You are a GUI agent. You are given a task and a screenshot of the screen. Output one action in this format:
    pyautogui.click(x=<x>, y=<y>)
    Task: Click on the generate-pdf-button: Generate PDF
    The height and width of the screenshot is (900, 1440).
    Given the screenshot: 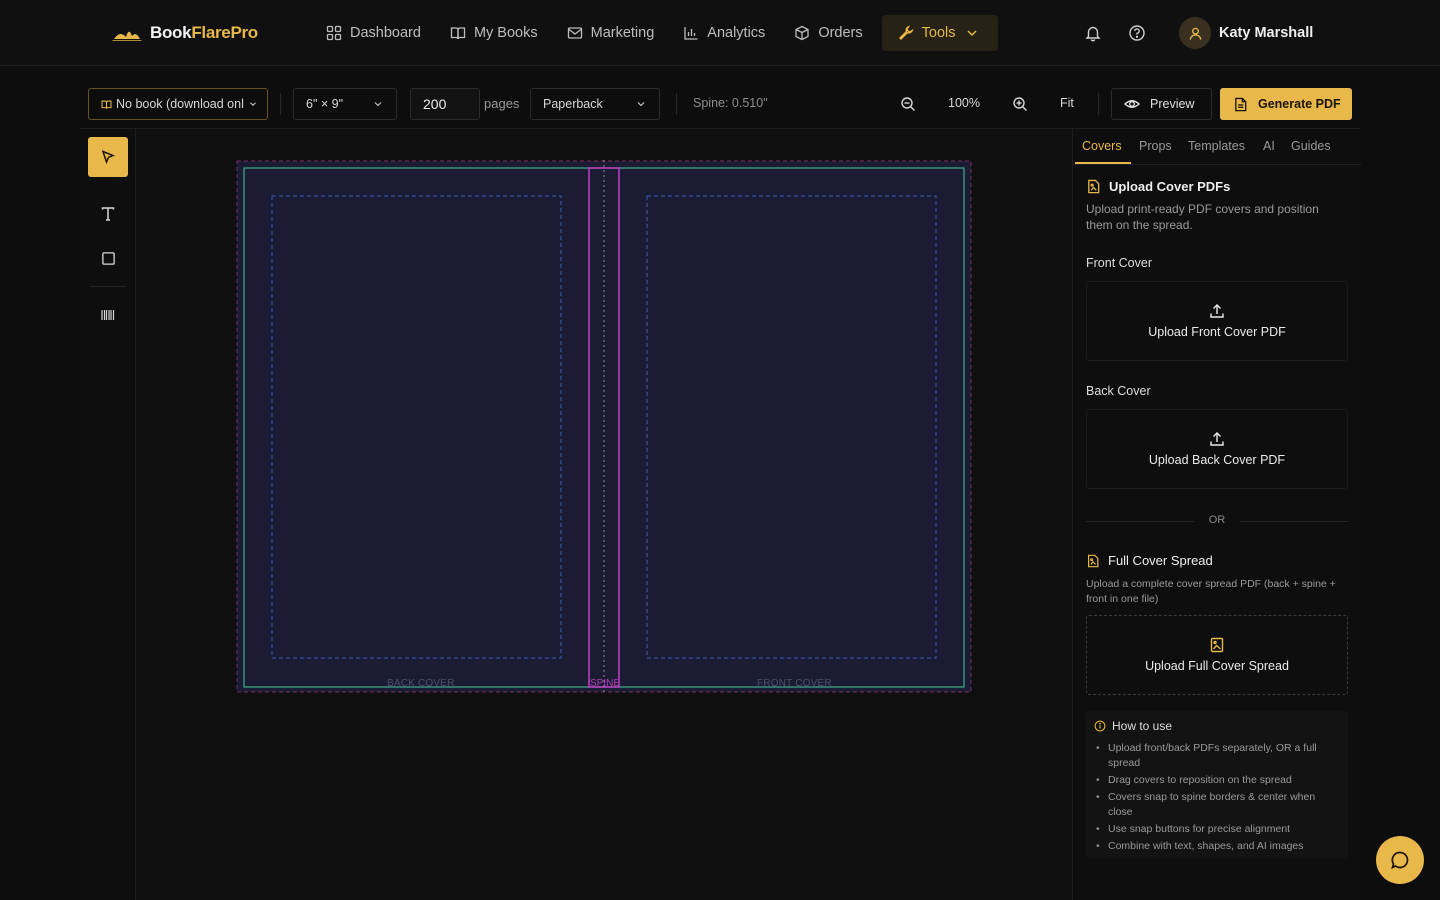 What is the action you would take?
    pyautogui.click(x=1286, y=104)
    